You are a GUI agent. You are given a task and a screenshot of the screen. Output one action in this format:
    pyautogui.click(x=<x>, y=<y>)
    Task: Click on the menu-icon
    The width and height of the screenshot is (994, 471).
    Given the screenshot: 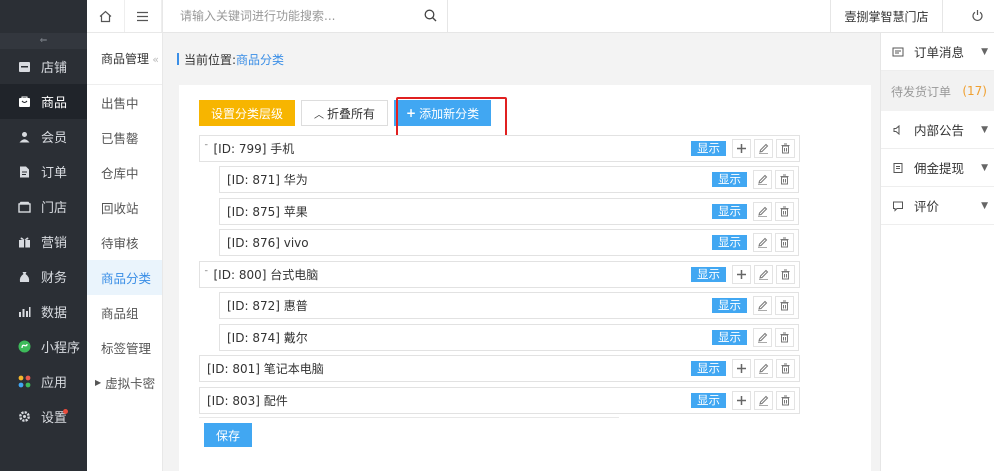 What is the action you would take?
    pyautogui.click(x=143, y=16)
    